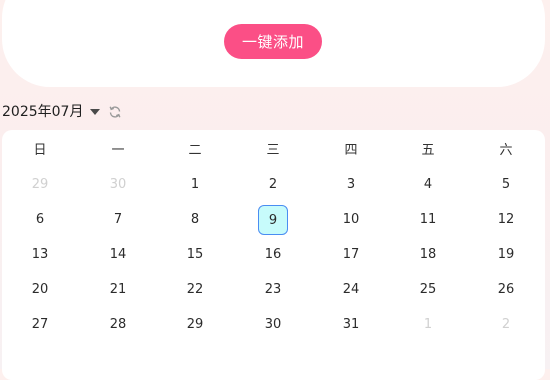  I want to click on calendar-day: 11, so click(428, 220).